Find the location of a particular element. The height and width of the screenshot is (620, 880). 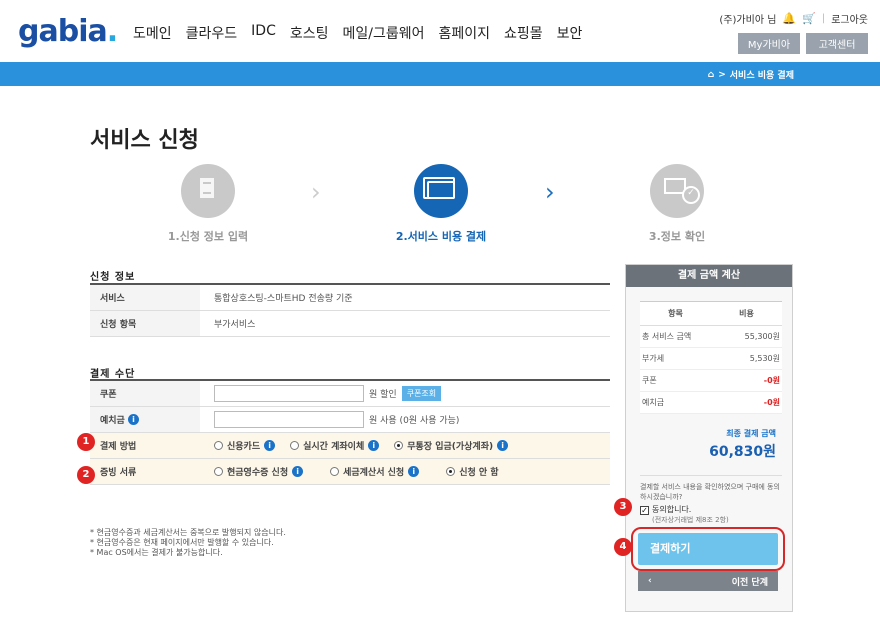

step-3: 3.정보 확인 is located at coordinates (677, 204).